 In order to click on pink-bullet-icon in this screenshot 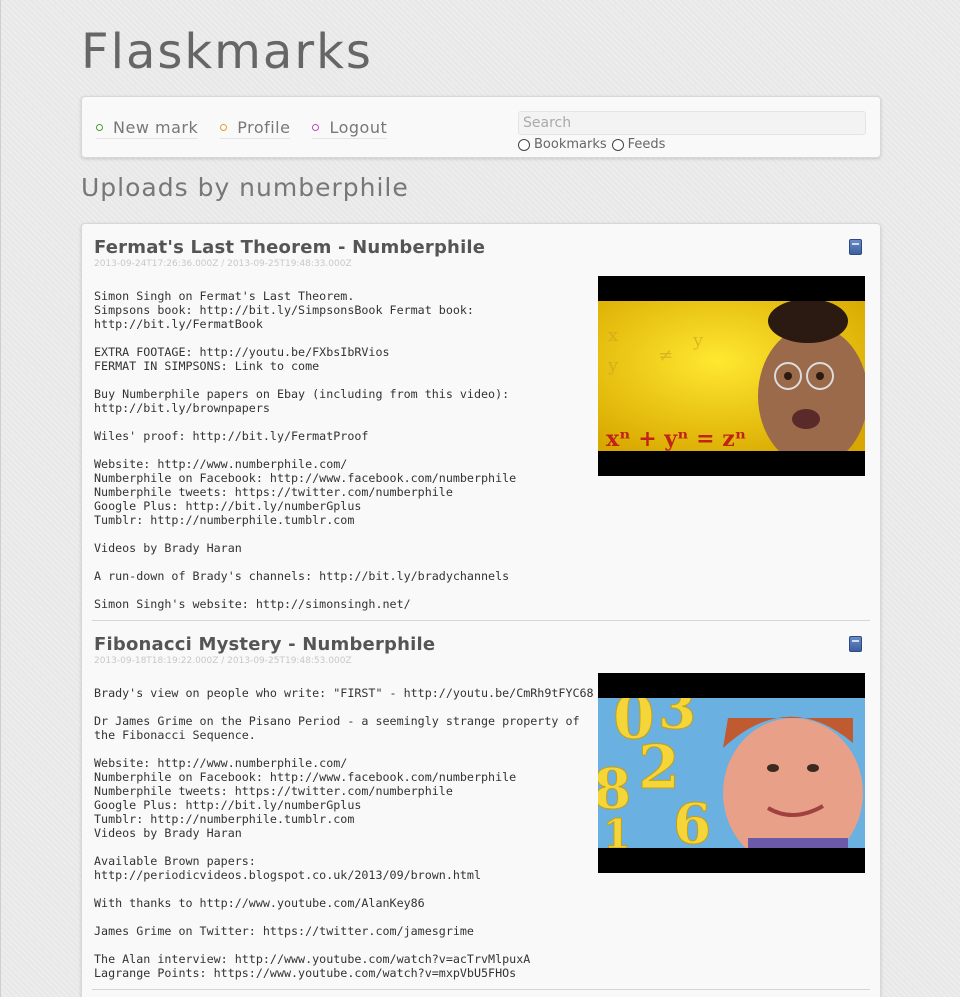, I will do `click(316, 127)`.